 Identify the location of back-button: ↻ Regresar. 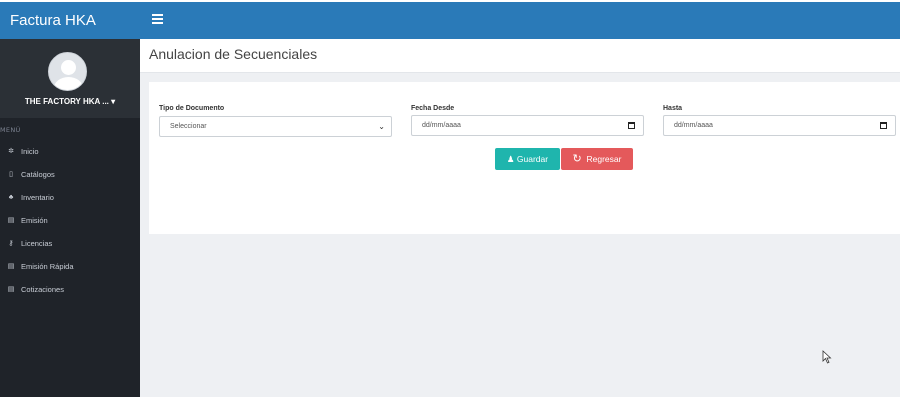
(597, 159).